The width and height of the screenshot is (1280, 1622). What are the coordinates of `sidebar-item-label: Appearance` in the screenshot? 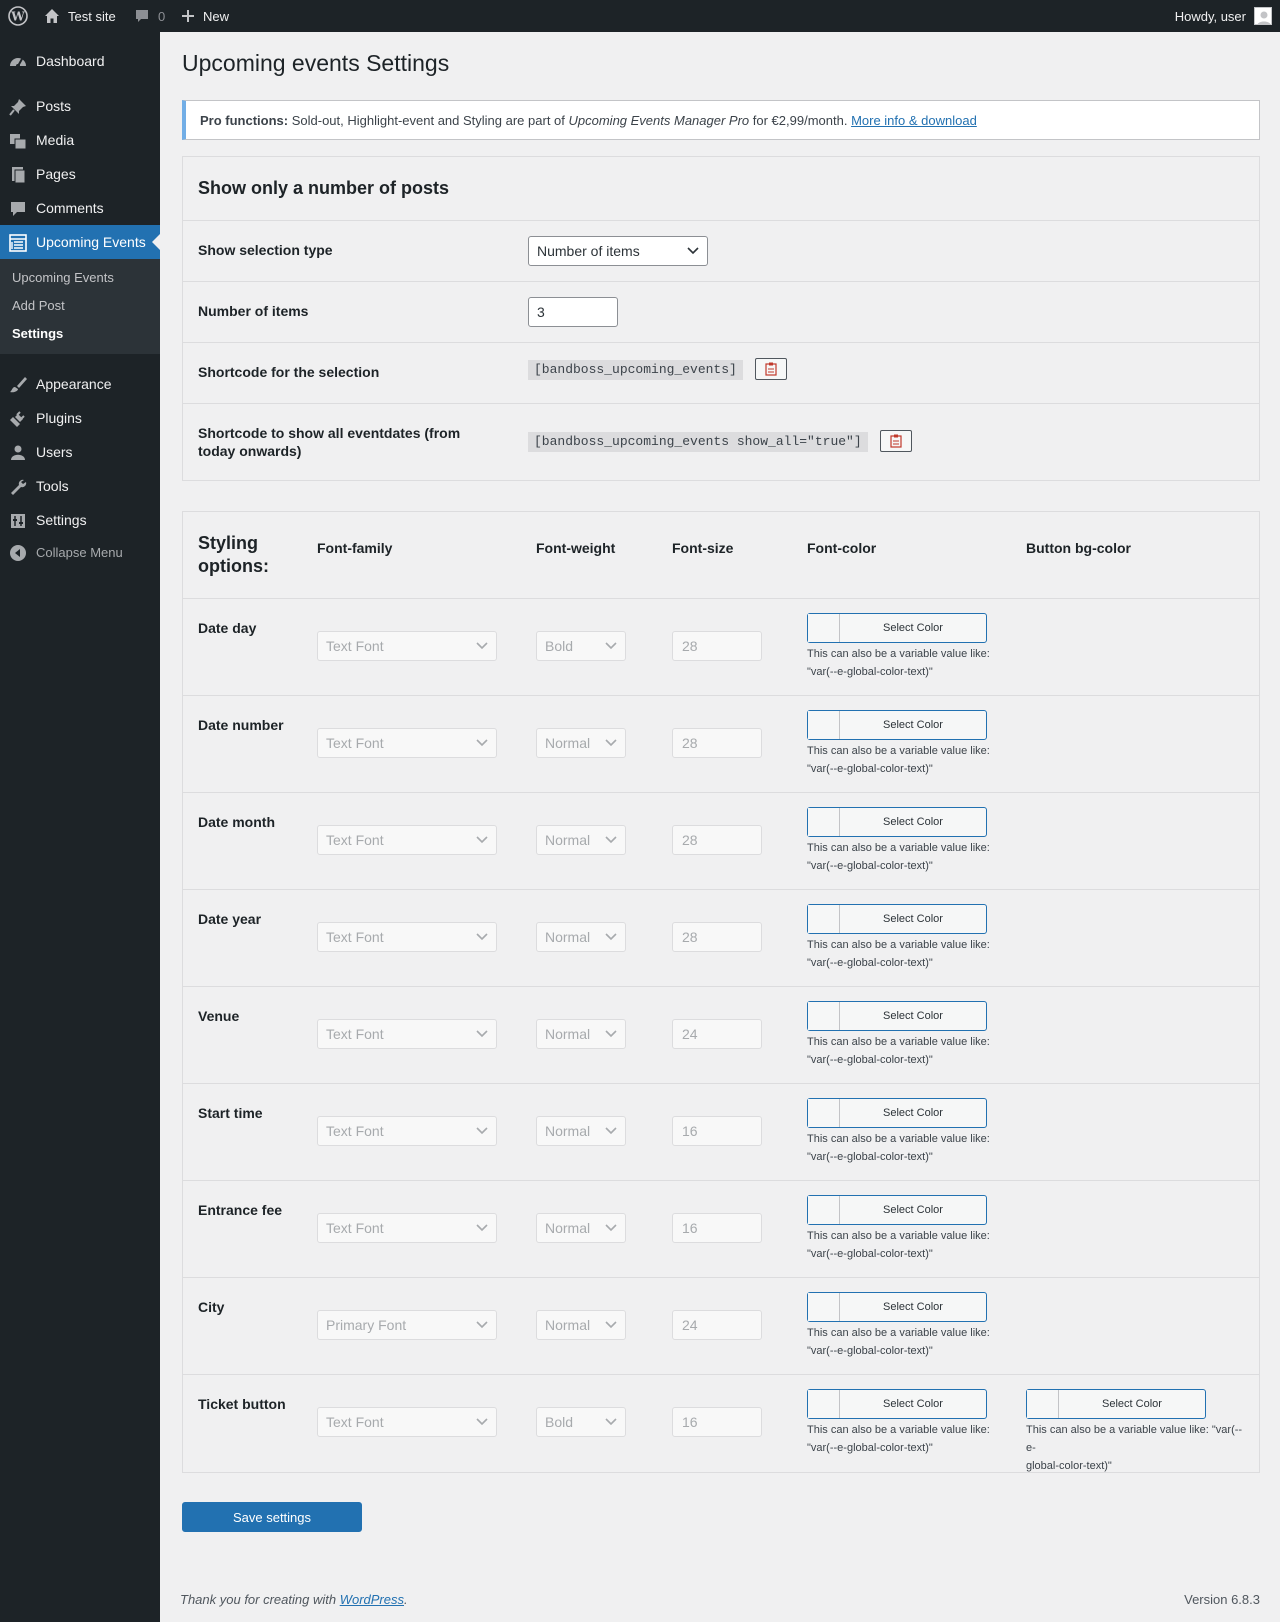 It's located at (74, 384).